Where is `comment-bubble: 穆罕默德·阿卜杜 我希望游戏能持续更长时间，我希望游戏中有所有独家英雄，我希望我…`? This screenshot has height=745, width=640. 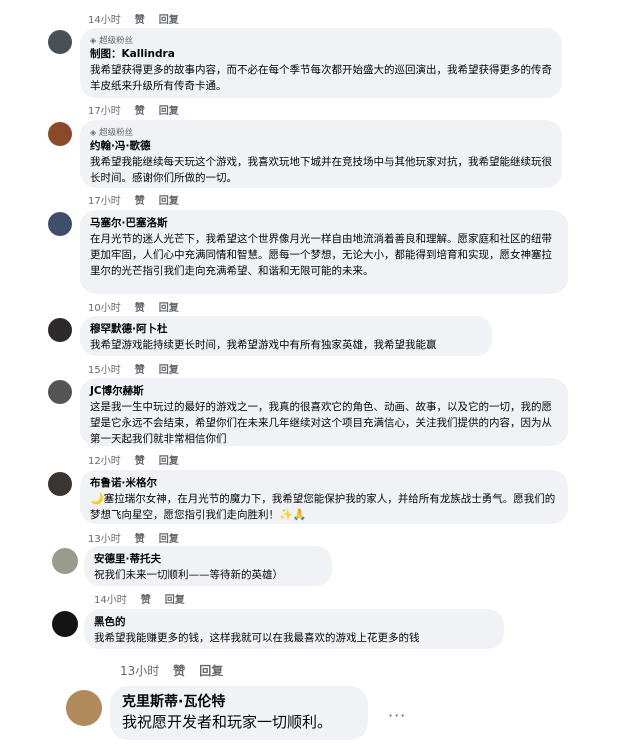
comment-bubble: 穆罕默德·阿卜杜 我希望游戏能持续更长时间，我希望游戏中有所有独家英雄，我希望我… is located at coordinates (286, 336).